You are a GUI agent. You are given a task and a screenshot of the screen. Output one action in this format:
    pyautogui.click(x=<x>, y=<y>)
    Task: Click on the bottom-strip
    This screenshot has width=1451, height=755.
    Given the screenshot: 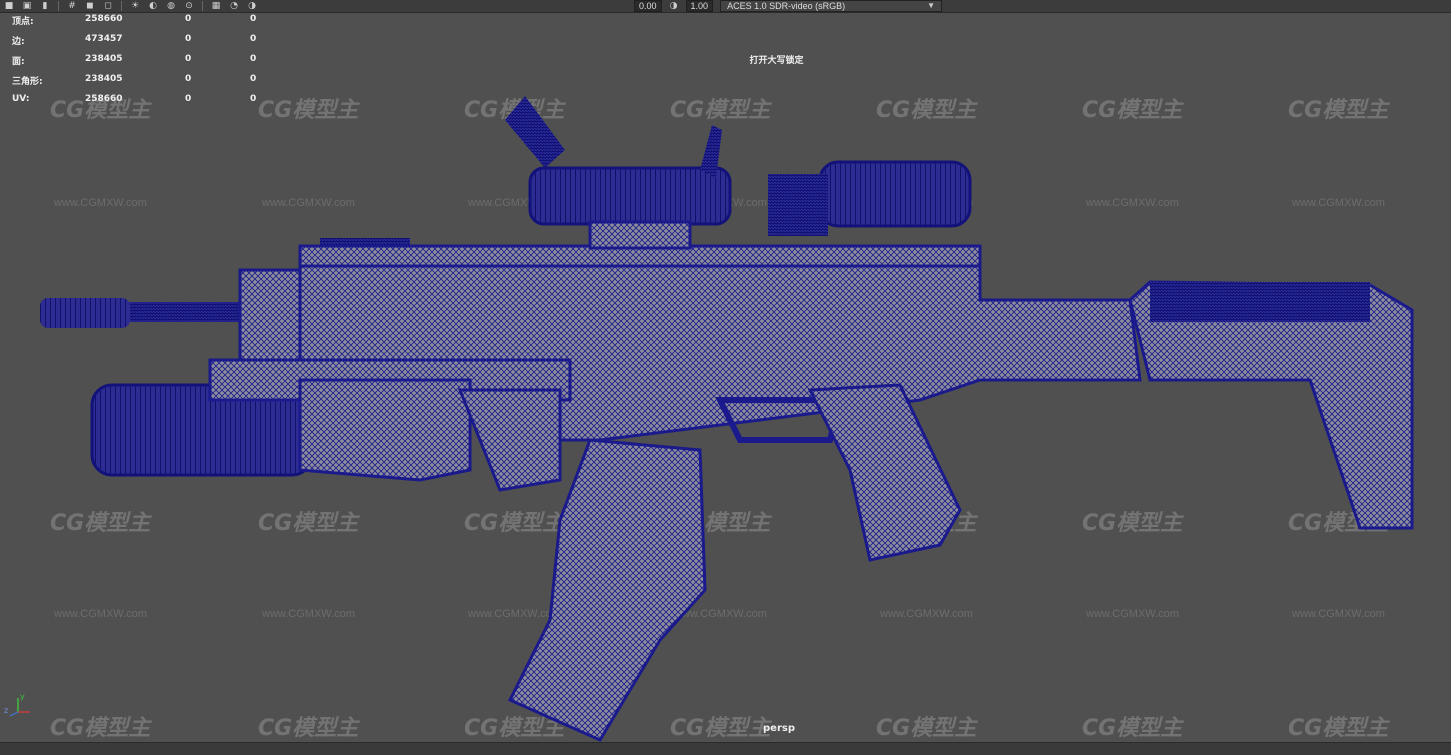 What is the action you would take?
    pyautogui.click(x=725, y=748)
    